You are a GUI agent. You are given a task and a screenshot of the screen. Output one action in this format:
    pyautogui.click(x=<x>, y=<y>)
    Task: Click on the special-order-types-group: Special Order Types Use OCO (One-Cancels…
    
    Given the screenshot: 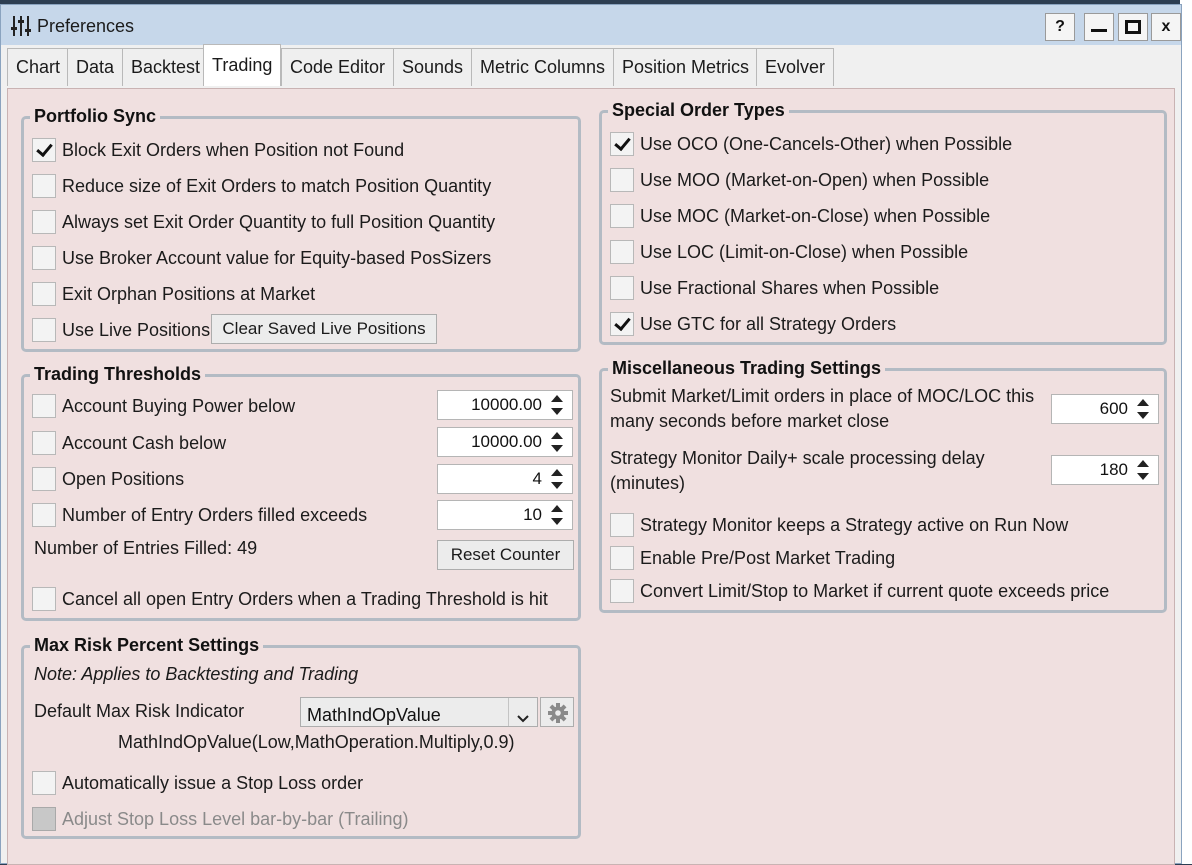 What is the action you would take?
    pyautogui.click(x=883, y=222)
    